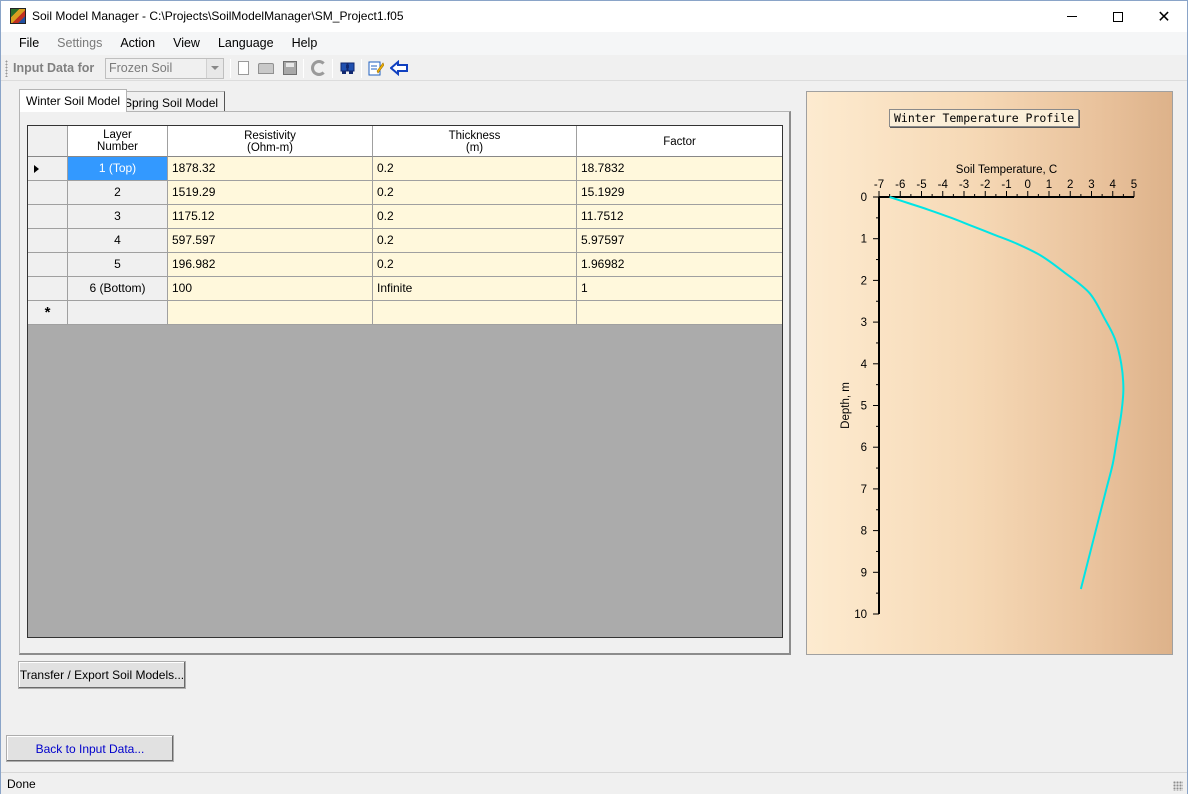 The image size is (1188, 794). Describe the element at coordinates (48, 313) in the screenshot. I see `new-row-marker: *` at that location.